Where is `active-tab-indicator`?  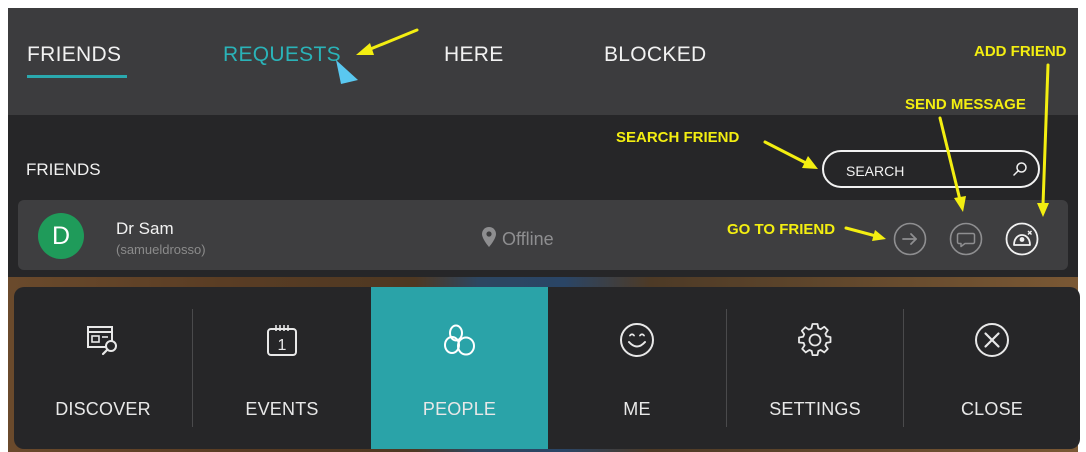
active-tab-indicator is located at coordinates (77, 76).